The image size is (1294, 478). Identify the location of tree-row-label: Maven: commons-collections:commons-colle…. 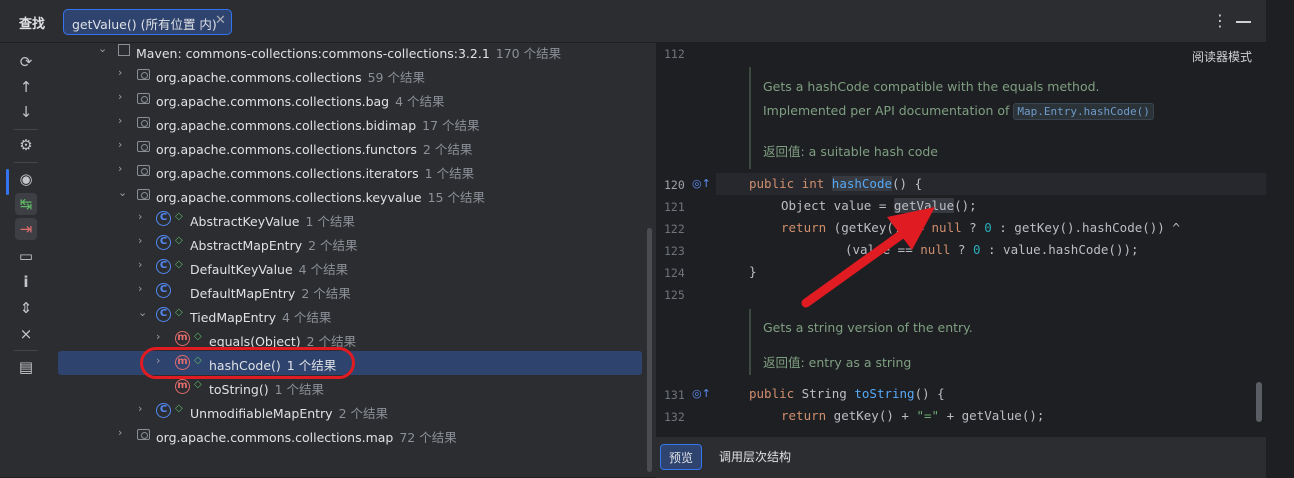
(349, 53).